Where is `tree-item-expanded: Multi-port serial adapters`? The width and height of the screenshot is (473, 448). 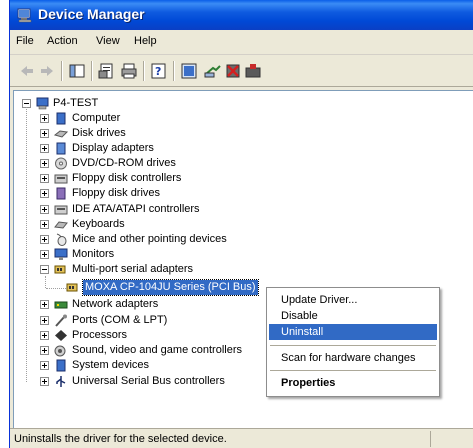 tree-item-expanded: Multi-port serial adapters is located at coordinates (140, 269).